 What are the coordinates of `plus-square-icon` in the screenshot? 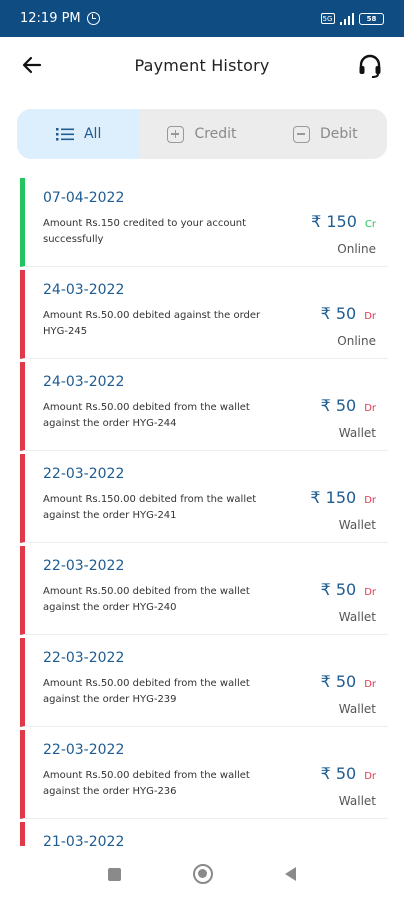 It's located at (176, 134).